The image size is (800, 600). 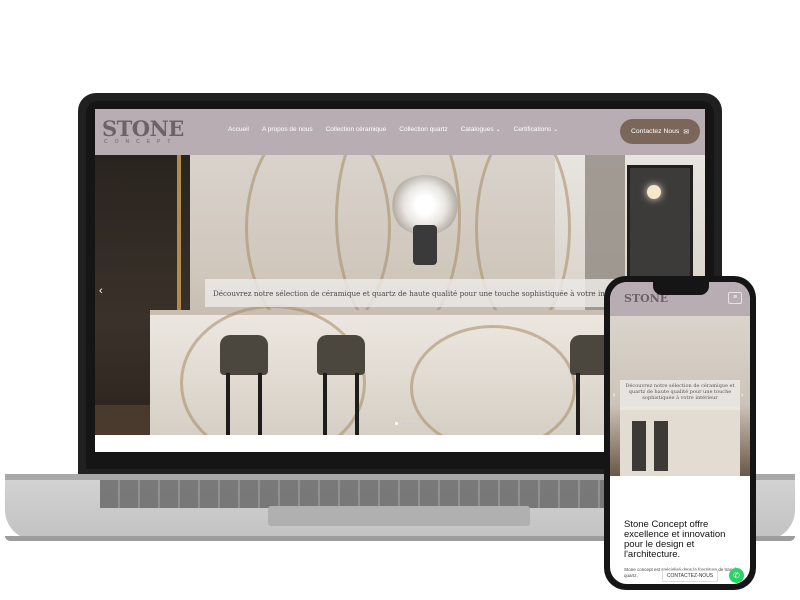 I want to click on nav-item-certifications-label: Certifications, so click(x=532, y=129).